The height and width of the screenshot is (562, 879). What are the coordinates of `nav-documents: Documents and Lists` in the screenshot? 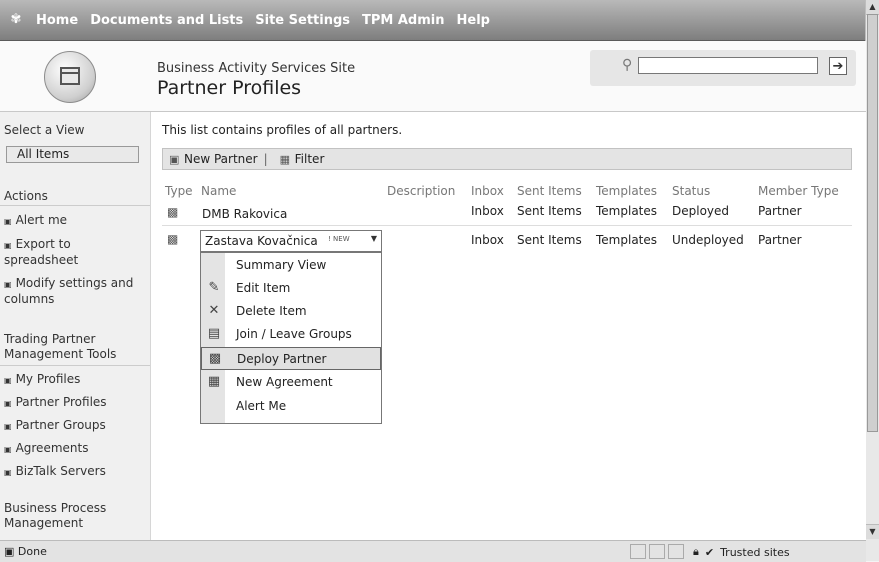 It's located at (166, 20).